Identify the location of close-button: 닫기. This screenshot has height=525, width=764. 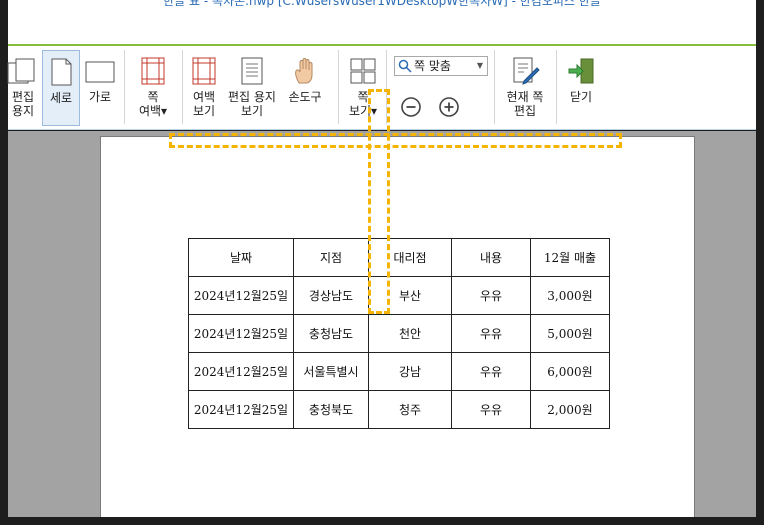
(581, 88).